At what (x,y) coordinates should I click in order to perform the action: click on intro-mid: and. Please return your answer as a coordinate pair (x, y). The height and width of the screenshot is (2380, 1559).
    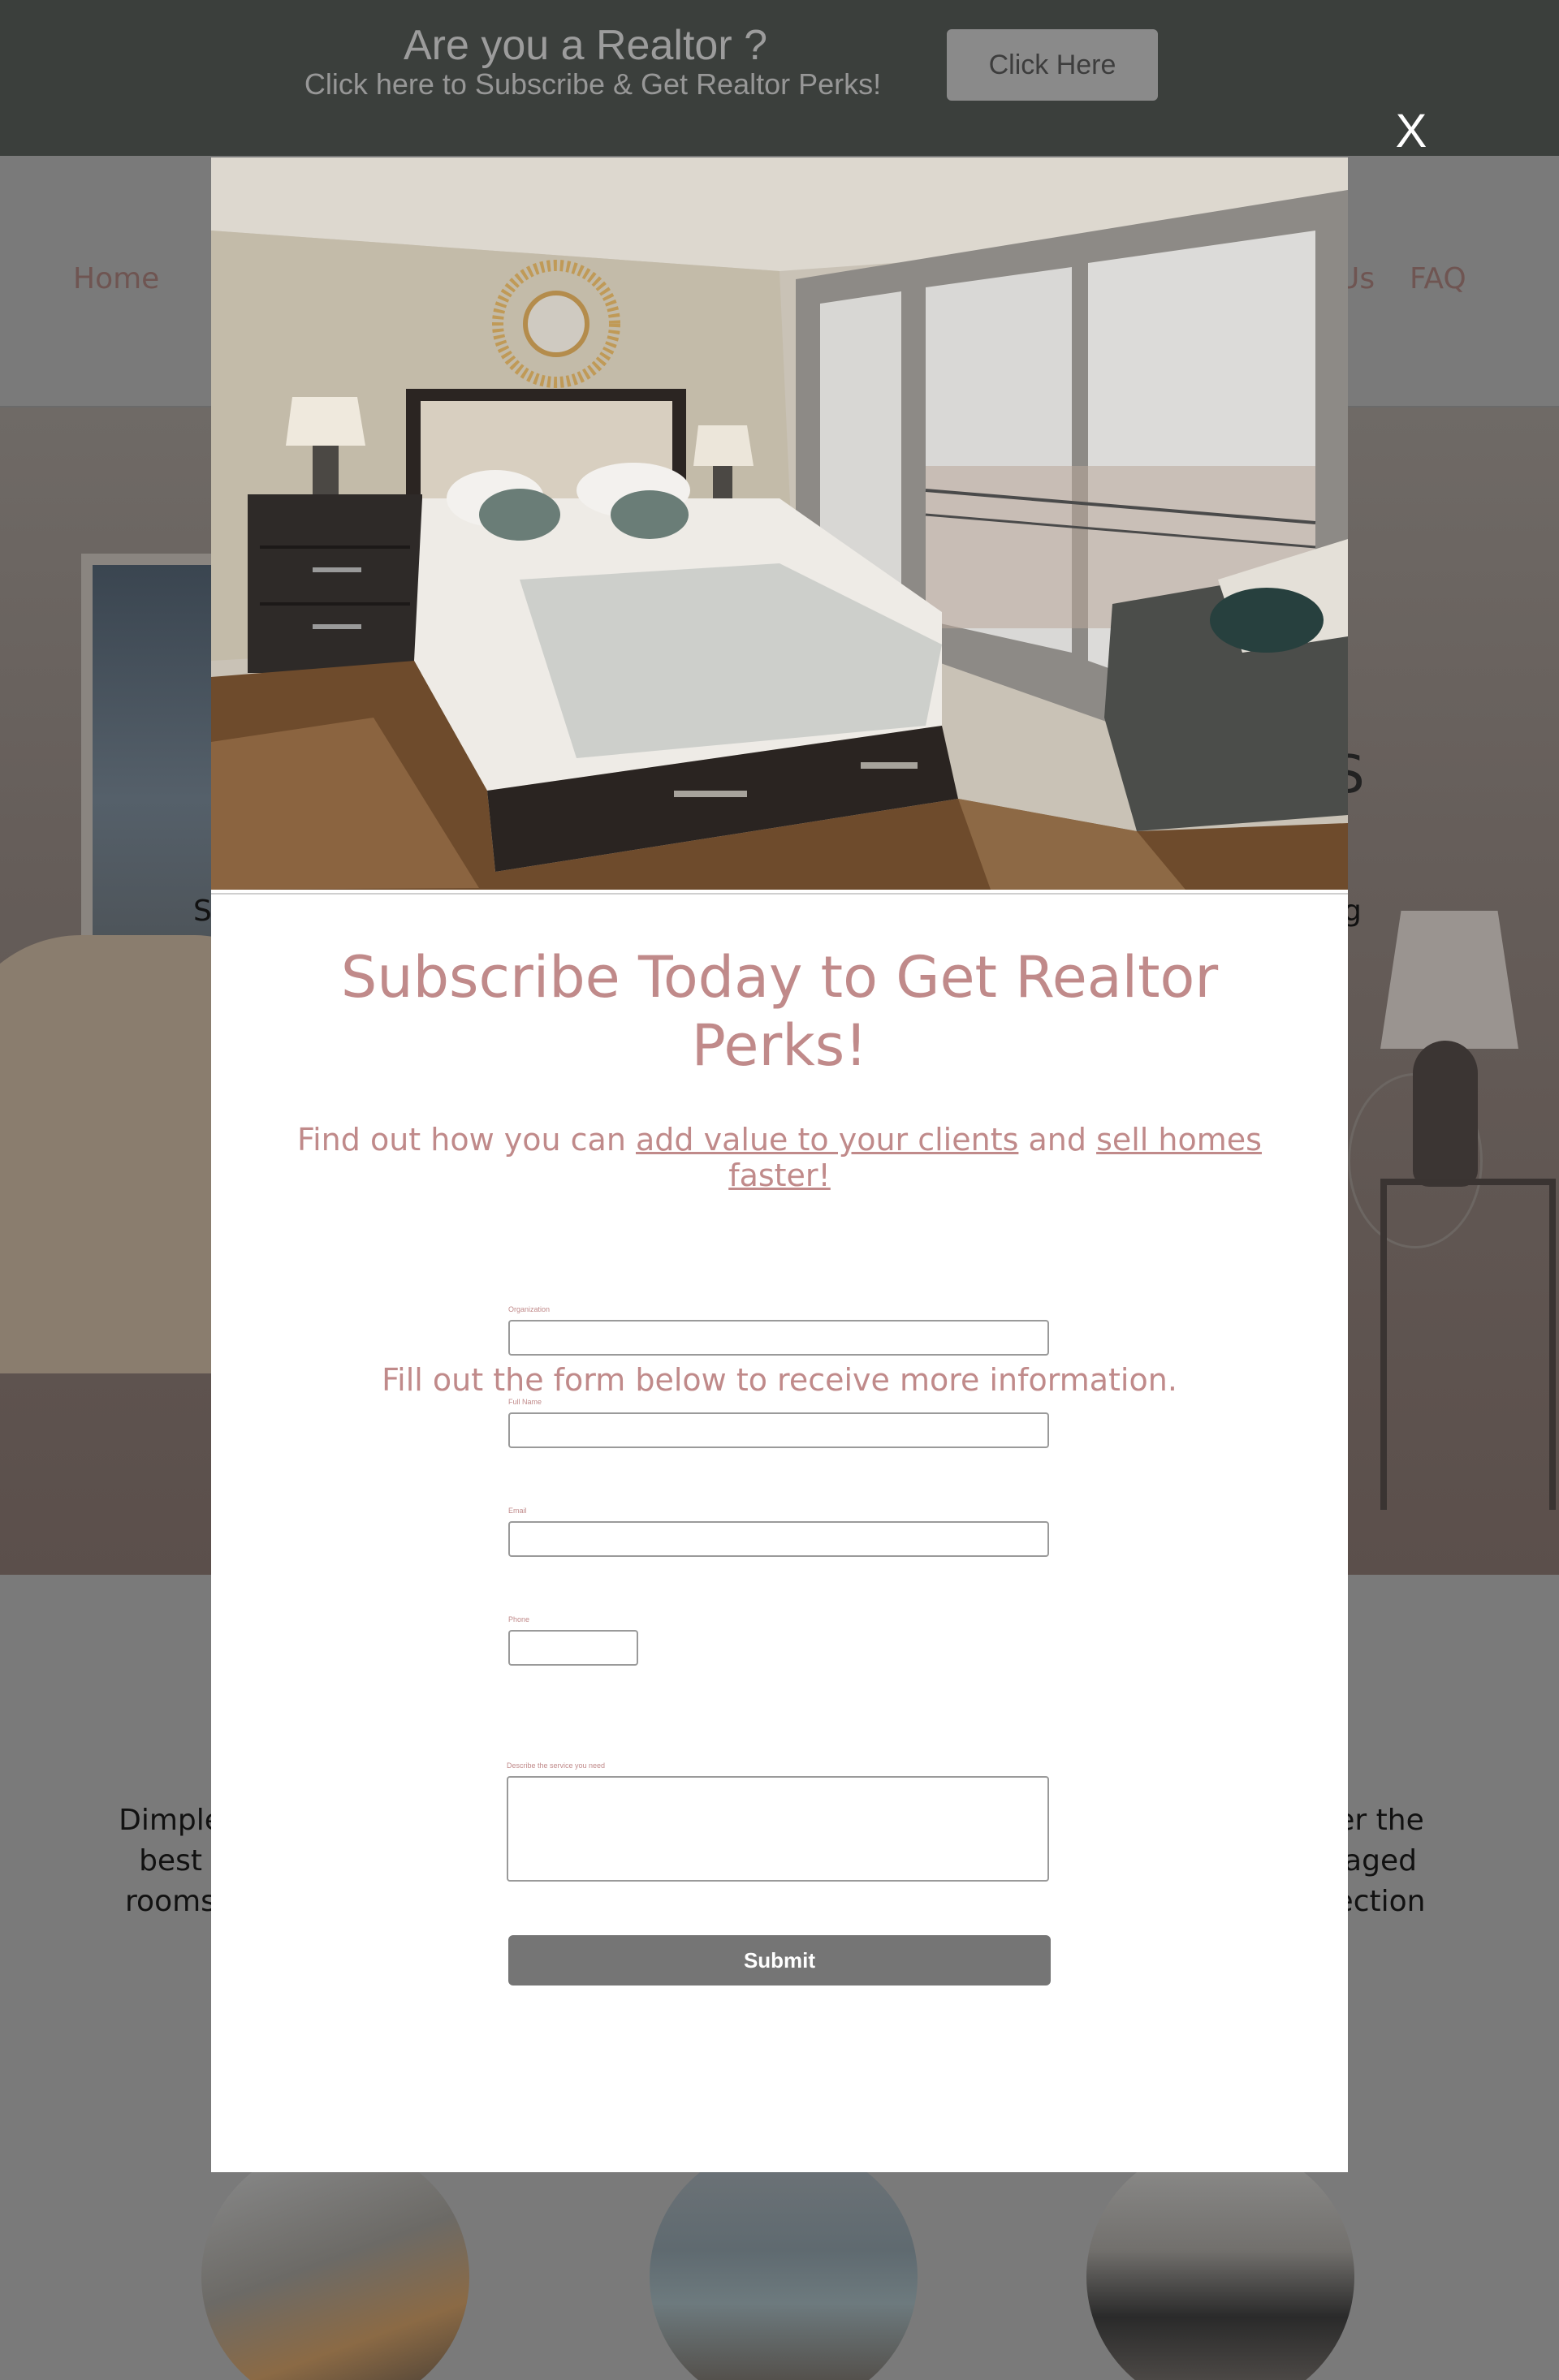
    Looking at the image, I should click on (1057, 1140).